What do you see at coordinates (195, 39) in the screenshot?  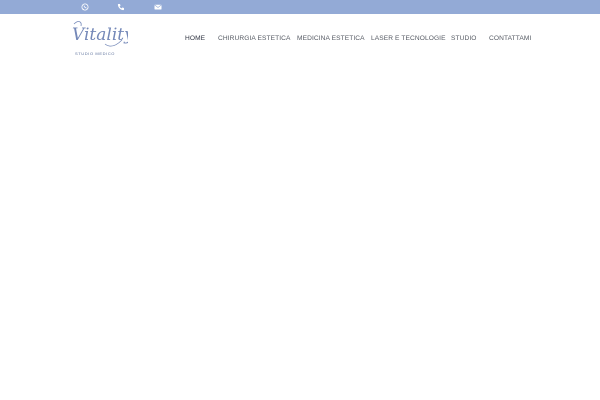 I see `nav-item-home: HOME` at bounding box center [195, 39].